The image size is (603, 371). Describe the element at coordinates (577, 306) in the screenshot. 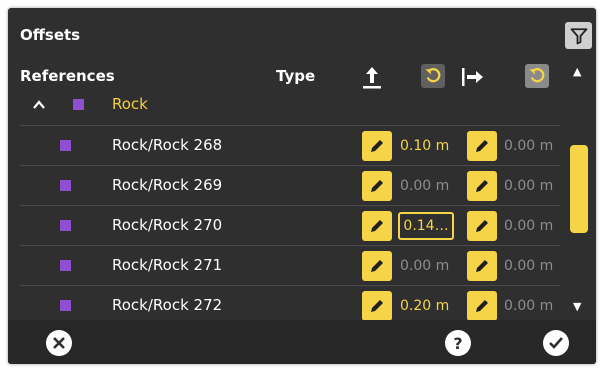

I see `scroll-down-button: ▼` at that location.